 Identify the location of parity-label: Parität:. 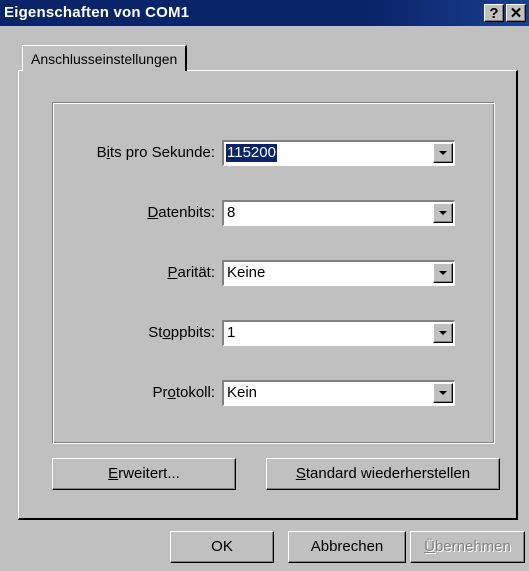
(191, 272).